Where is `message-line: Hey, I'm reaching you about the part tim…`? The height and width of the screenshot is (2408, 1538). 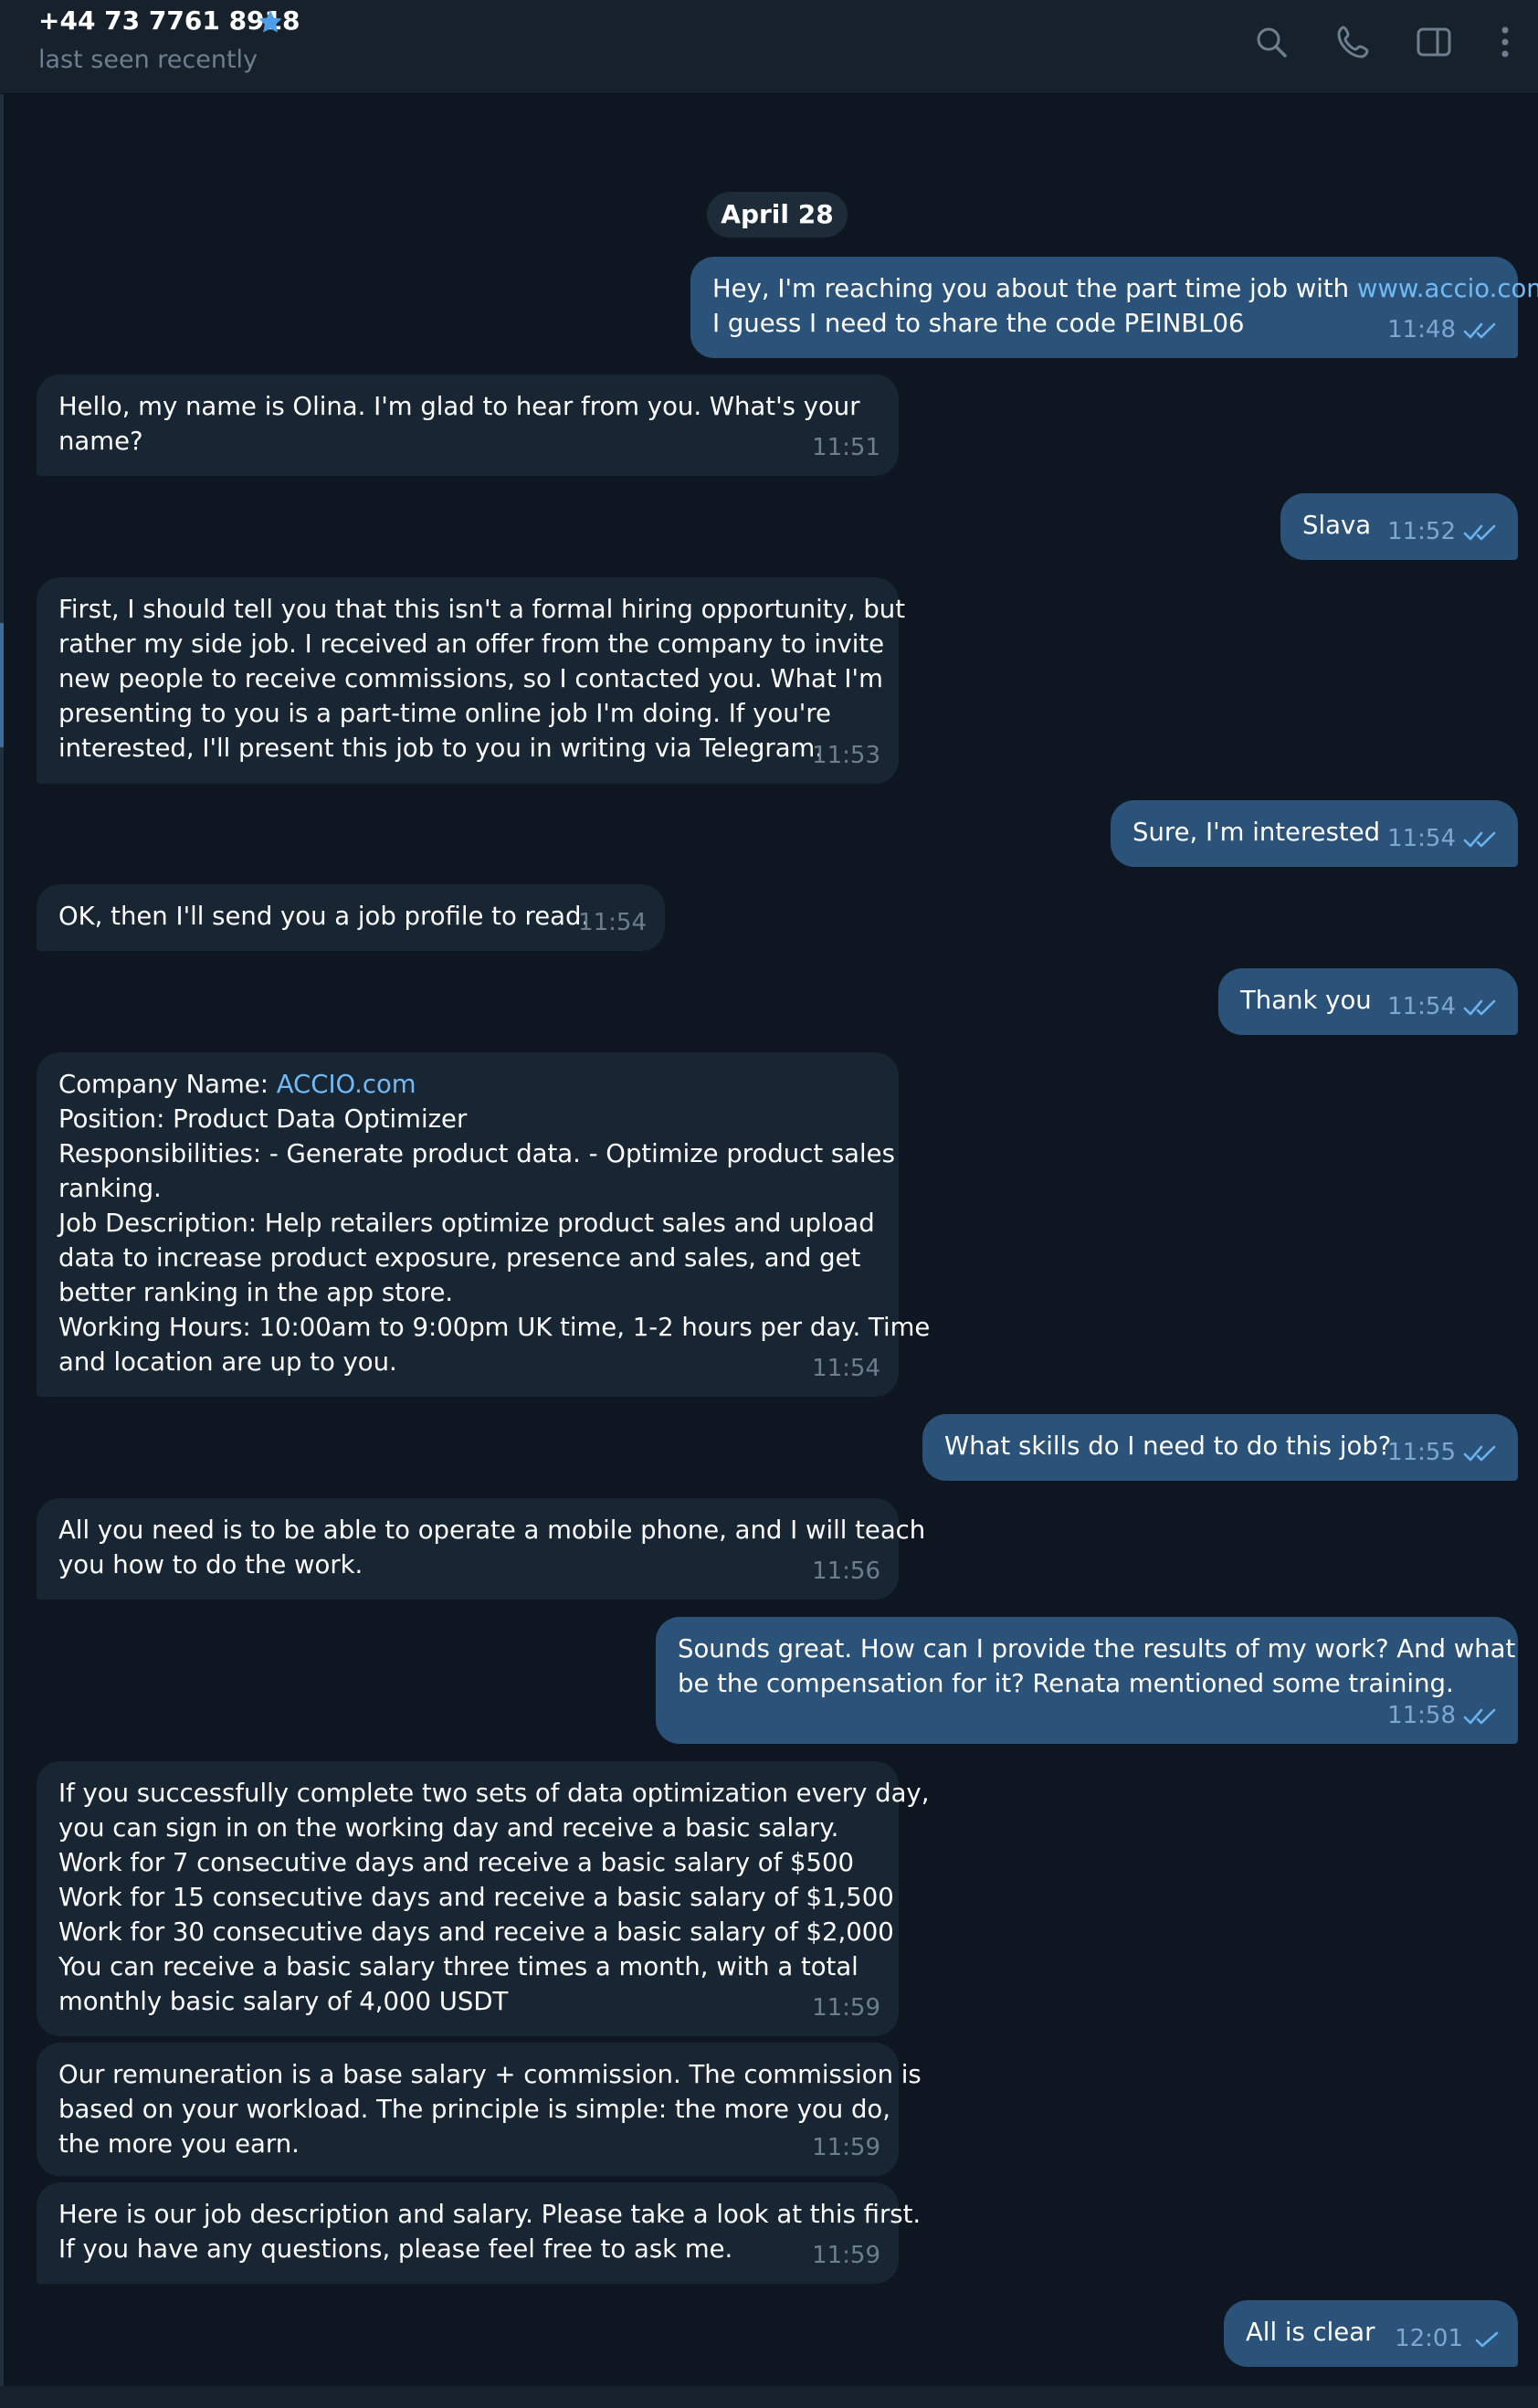
message-line: Hey, I'm reaching you about the part tim… is located at coordinates (1125, 288).